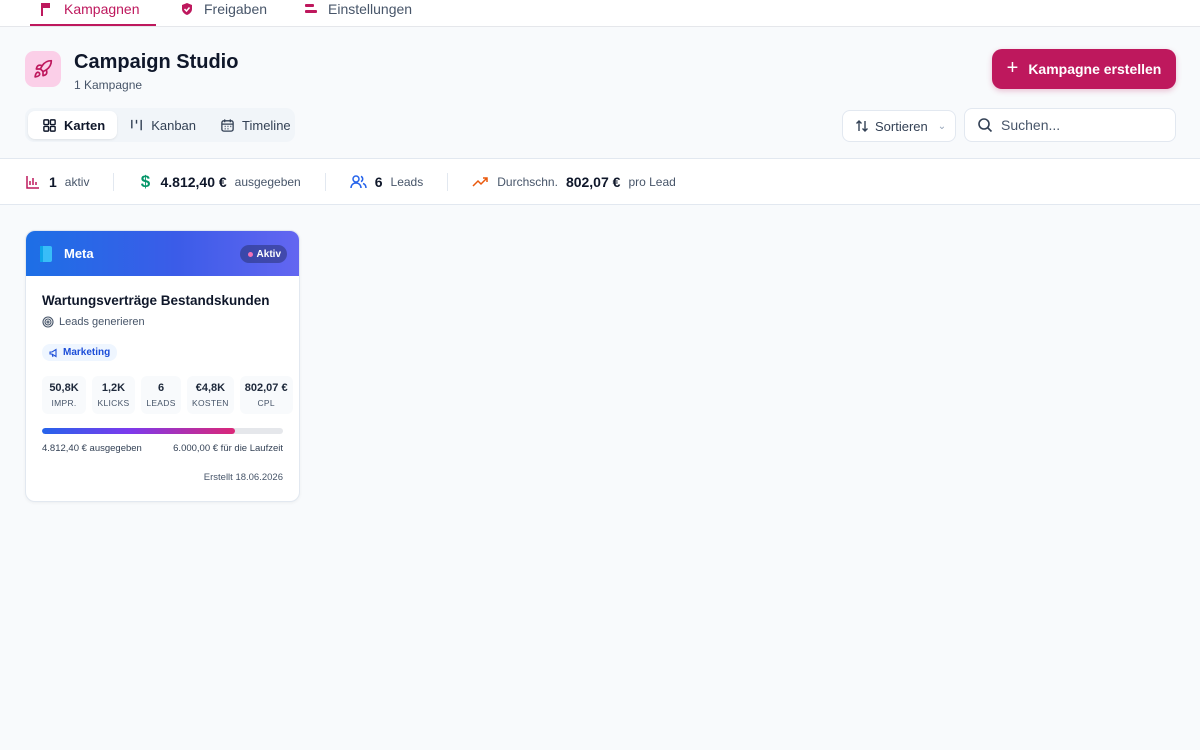  What do you see at coordinates (266, 388) in the screenshot?
I see `metric-value: 802,07 €` at bounding box center [266, 388].